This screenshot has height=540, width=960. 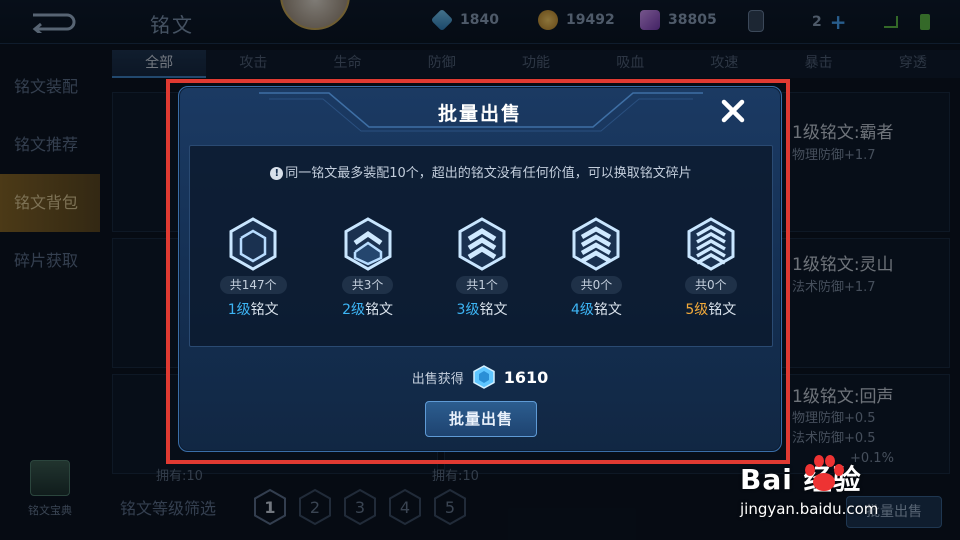 I want to click on tier-2: 共3个 2级铭文, so click(x=367, y=267).